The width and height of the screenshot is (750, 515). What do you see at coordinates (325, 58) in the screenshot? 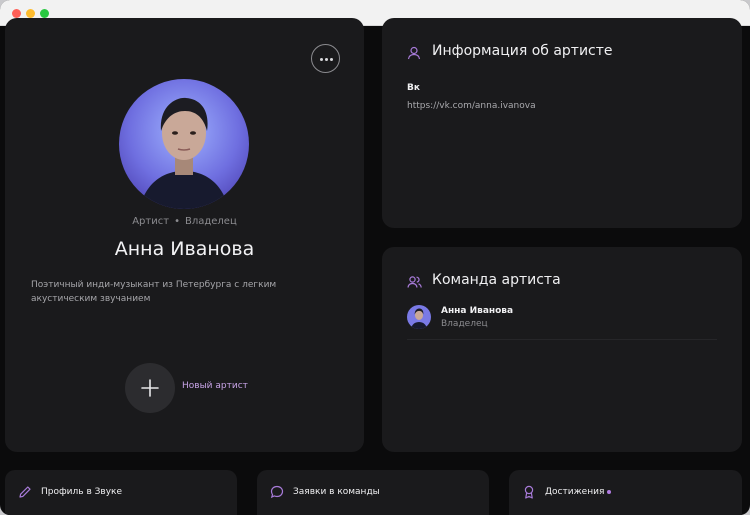
I see `more-options-button` at bounding box center [325, 58].